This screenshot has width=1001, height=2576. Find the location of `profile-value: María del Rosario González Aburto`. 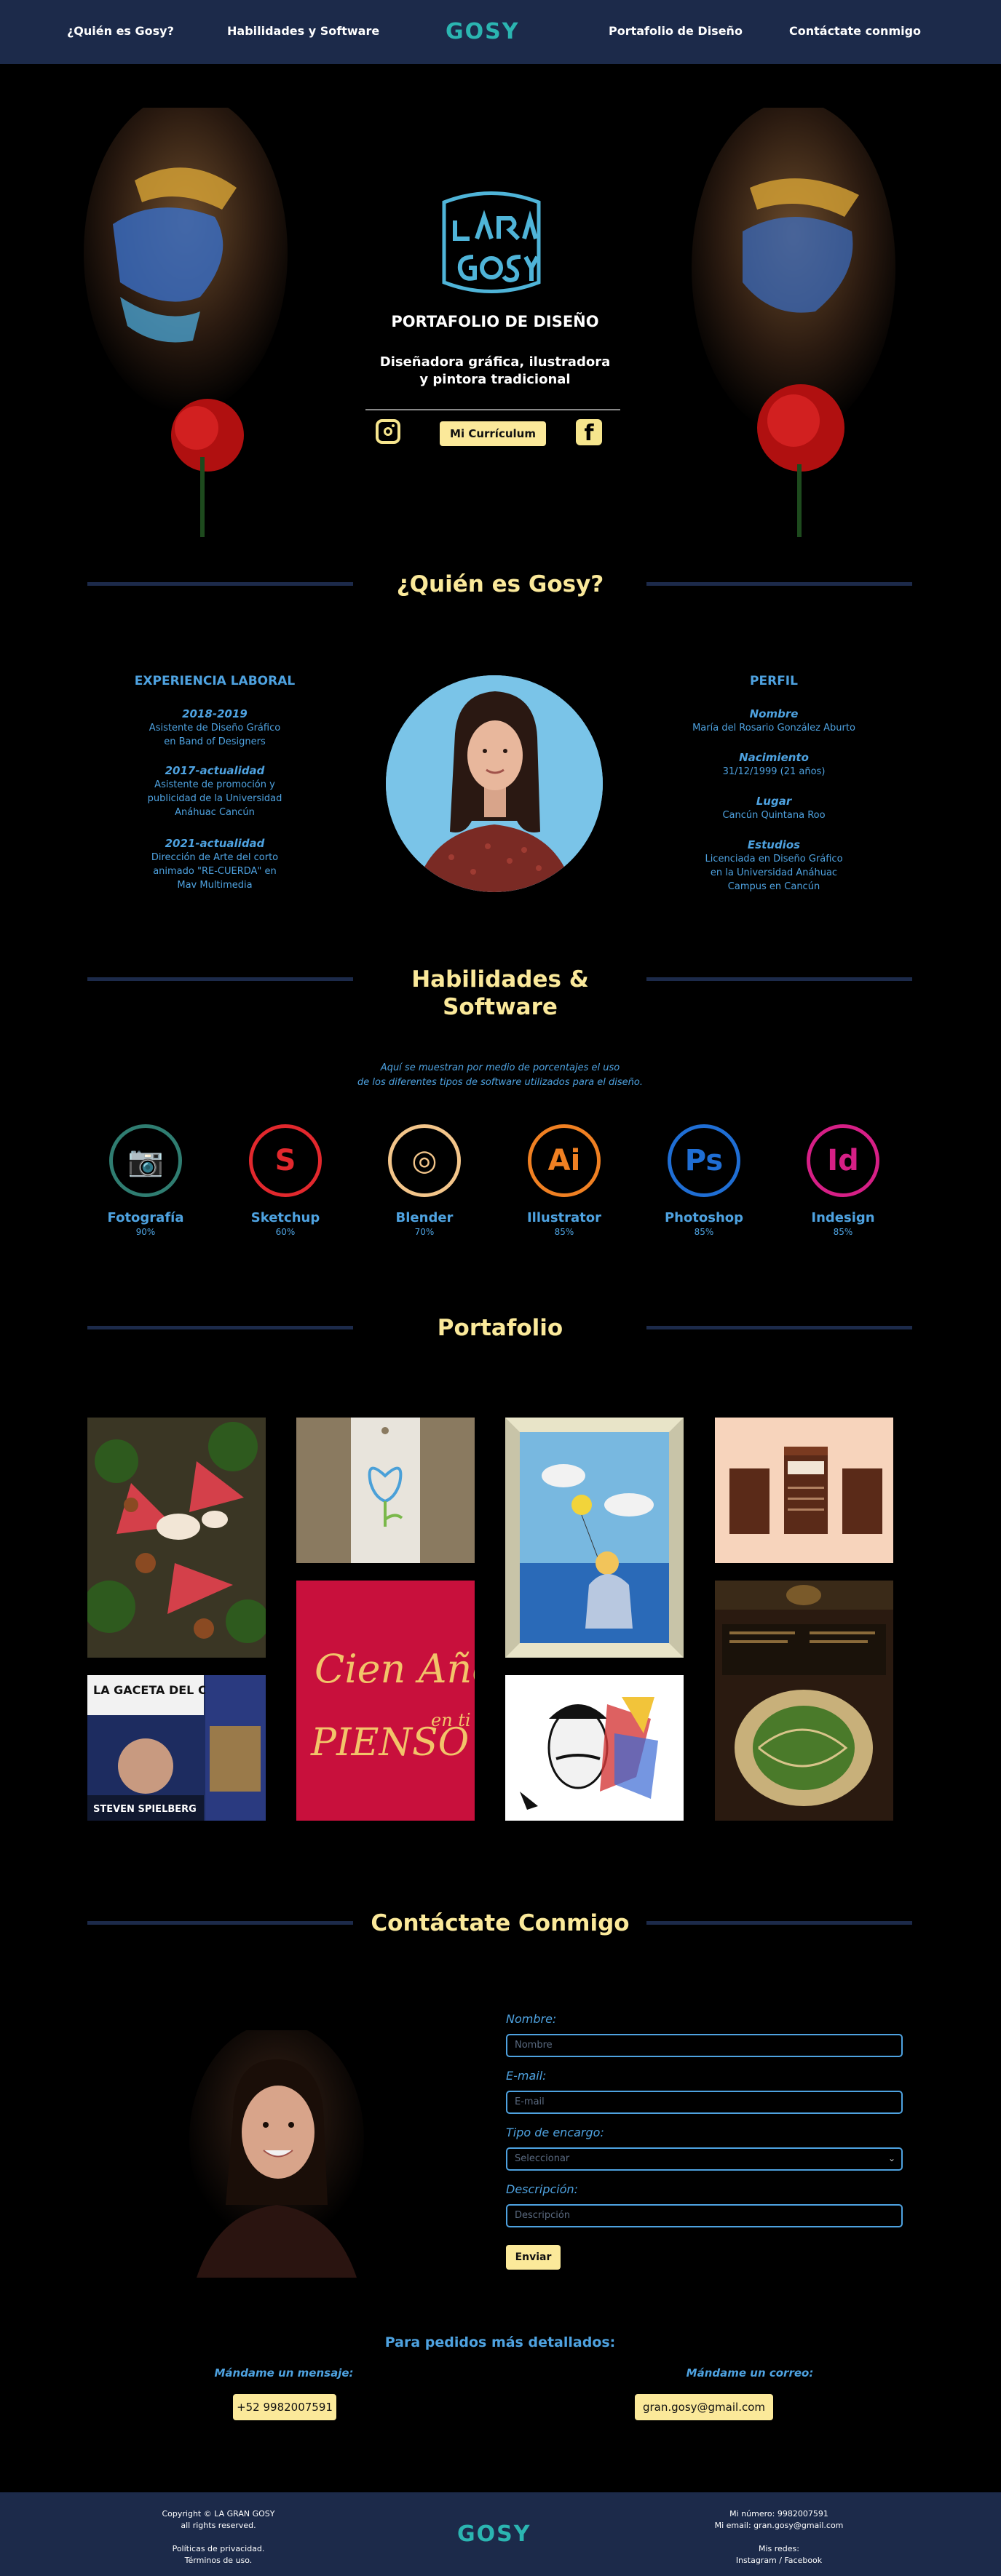

profile-value: María del Rosario González Aburto is located at coordinates (773, 728).